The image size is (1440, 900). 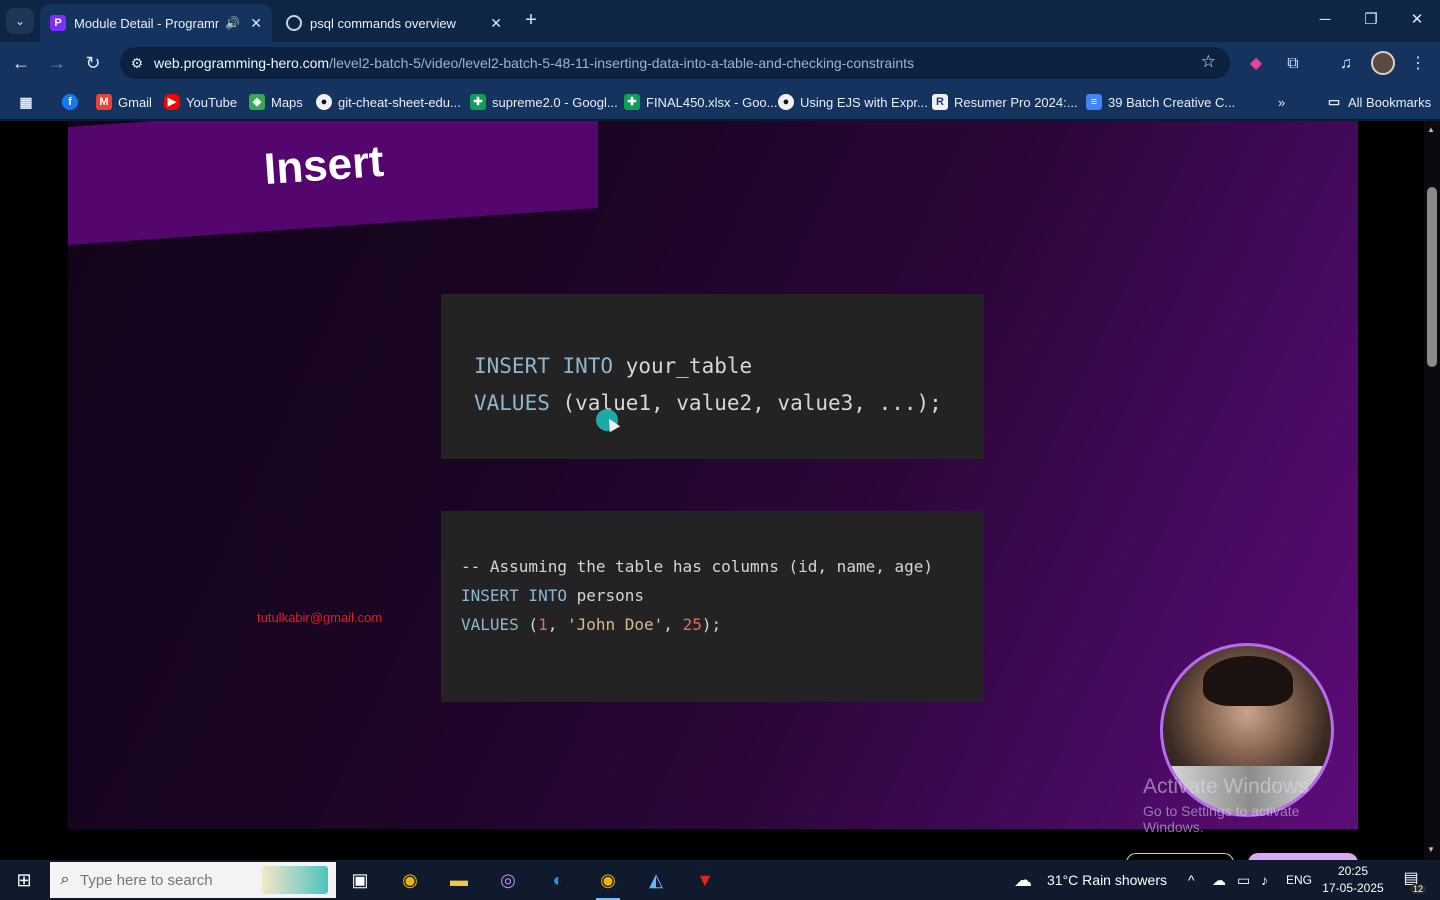 I want to click on chatgpt-icon, so click(x=294, y=23).